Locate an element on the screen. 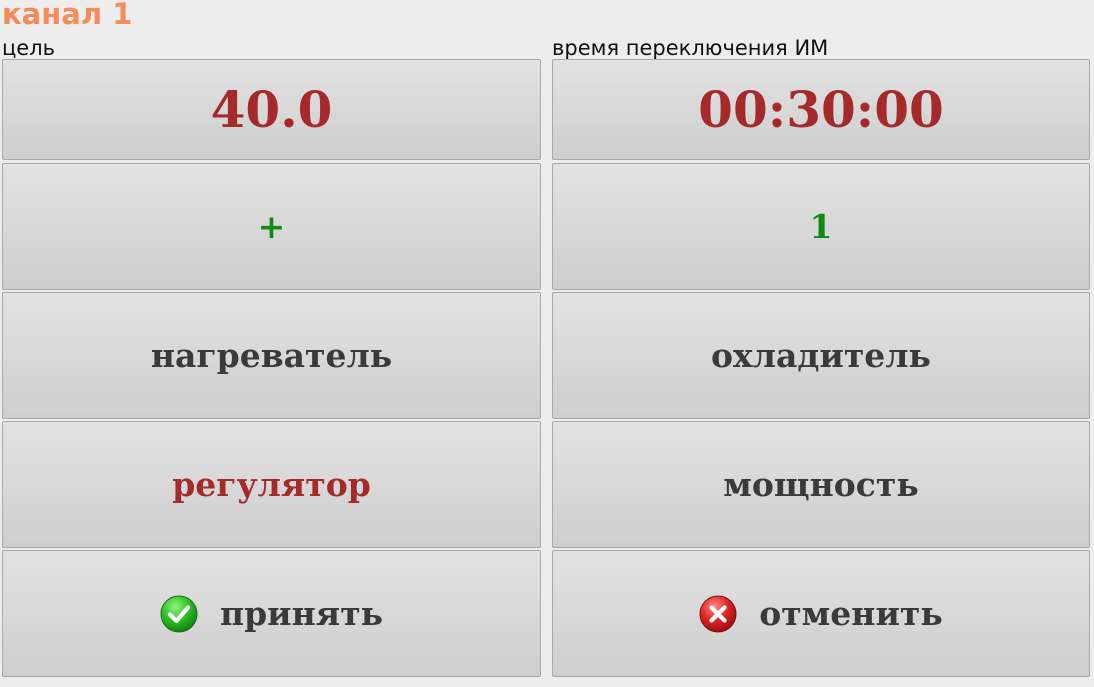 The height and width of the screenshot is (687, 1094). heater-button-label: нагреватель is located at coordinates (271, 355).